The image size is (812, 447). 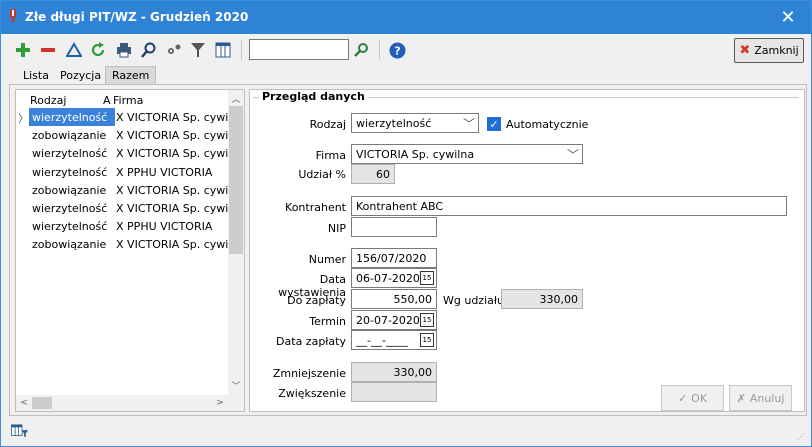 What do you see at coordinates (569, 206) in the screenshot?
I see `kontrahent-field: Kontrahent ABC` at bounding box center [569, 206].